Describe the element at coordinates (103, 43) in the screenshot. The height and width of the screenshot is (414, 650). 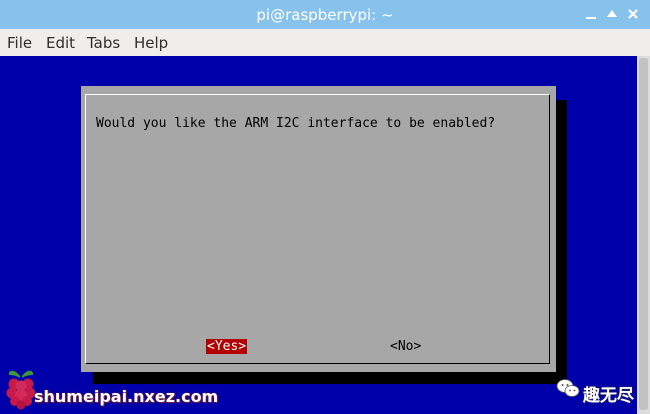
I see `menu-tabs: Tabs` at that location.